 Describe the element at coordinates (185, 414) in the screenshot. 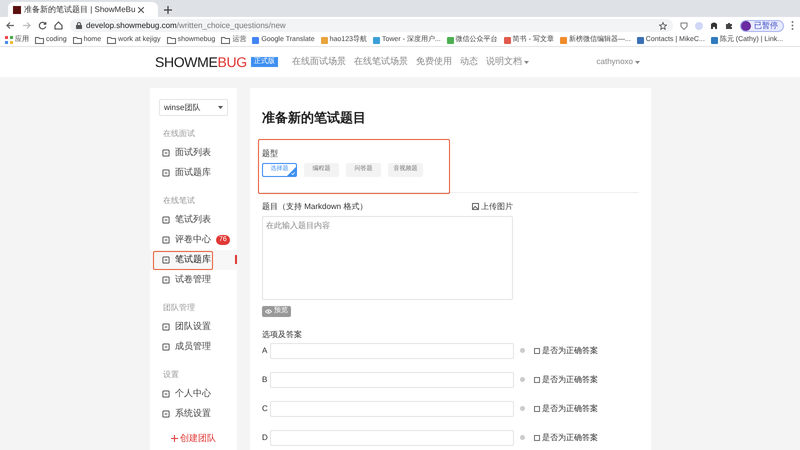

I see `sidebar-item: 系统设置` at that location.